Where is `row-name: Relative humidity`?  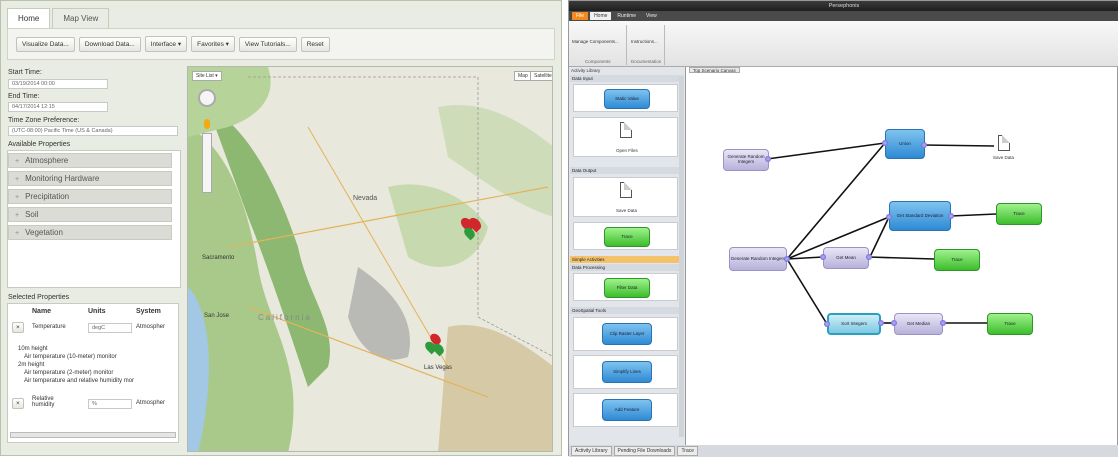
row-name: Relative humidity is located at coordinates (43, 402).